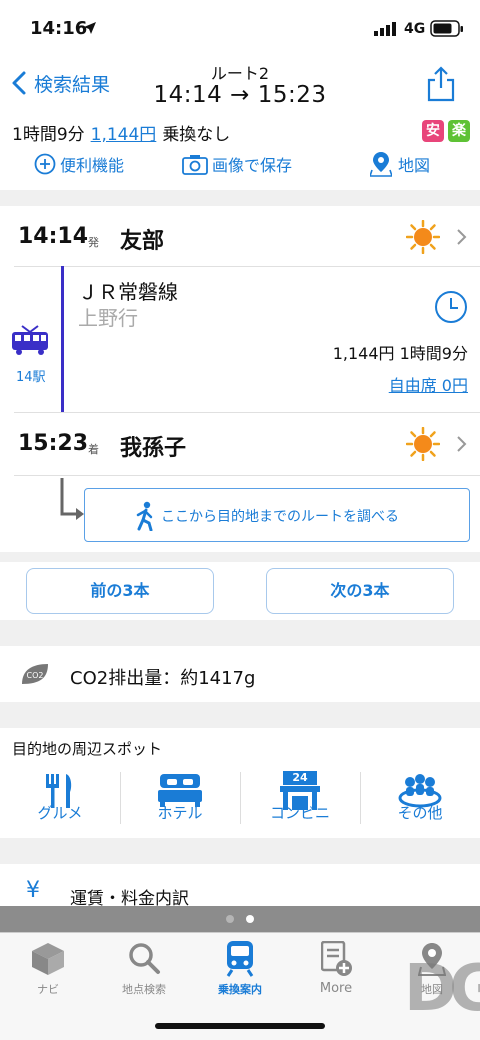 This screenshot has height=1040, width=480. What do you see at coordinates (30, 340) in the screenshot?
I see `train-icon` at bounding box center [30, 340].